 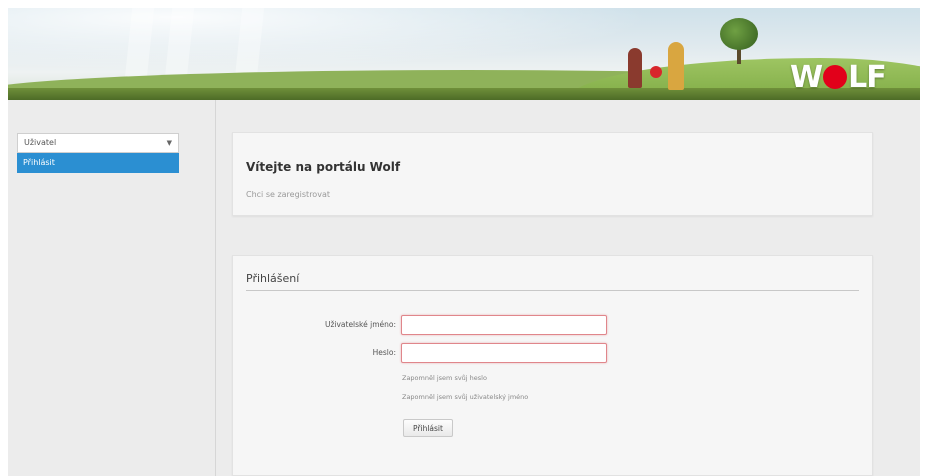 What do you see at coordinates (98, 143) in the screenshot?
I see `user-menu-select: Uživatel ▼` at bounding box center [98, 143].